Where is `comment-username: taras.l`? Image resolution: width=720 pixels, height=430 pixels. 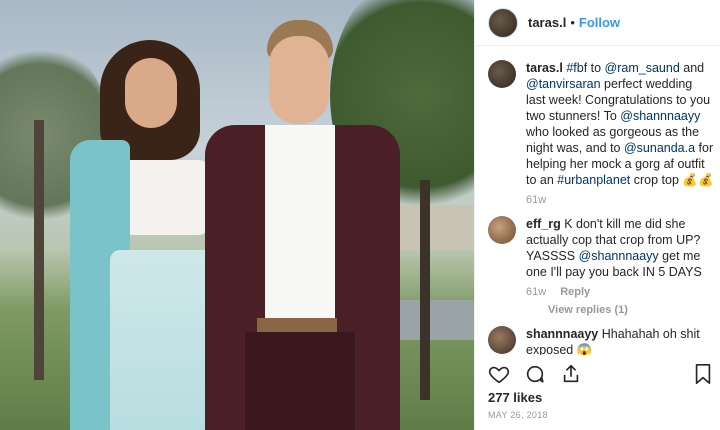
comment-username: taras.l is located at coordinates (544, 68).